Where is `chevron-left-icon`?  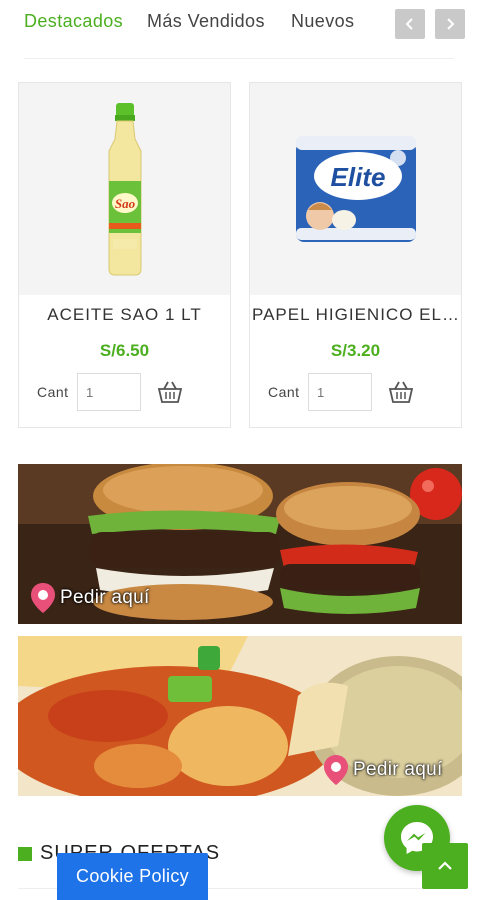 chevron-left-icon is located at coordinates (409, 24).